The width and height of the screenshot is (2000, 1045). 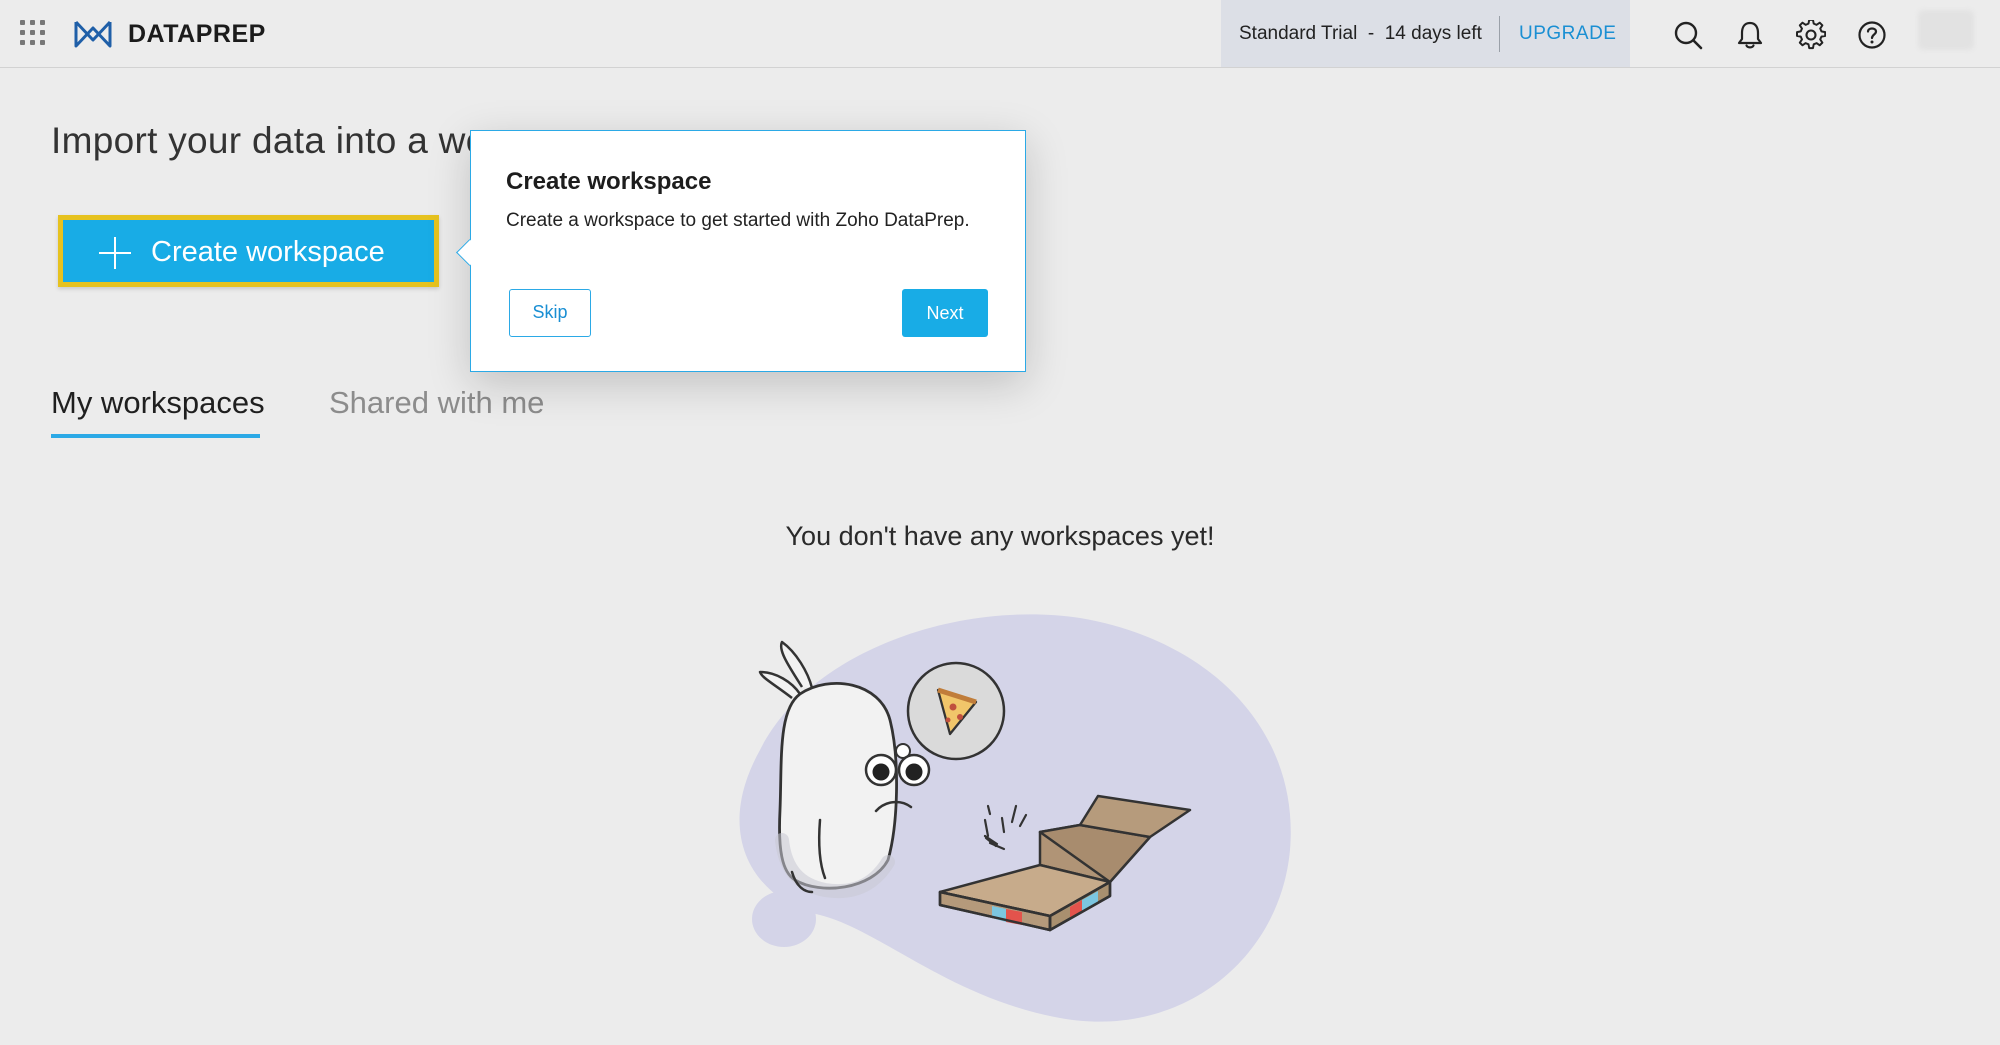 What do you see at coordinates (1360, 33) in the screenshot?
I see `trial-status-text: Standard Trial - 14 days left` at bounding box center [1360, 33].